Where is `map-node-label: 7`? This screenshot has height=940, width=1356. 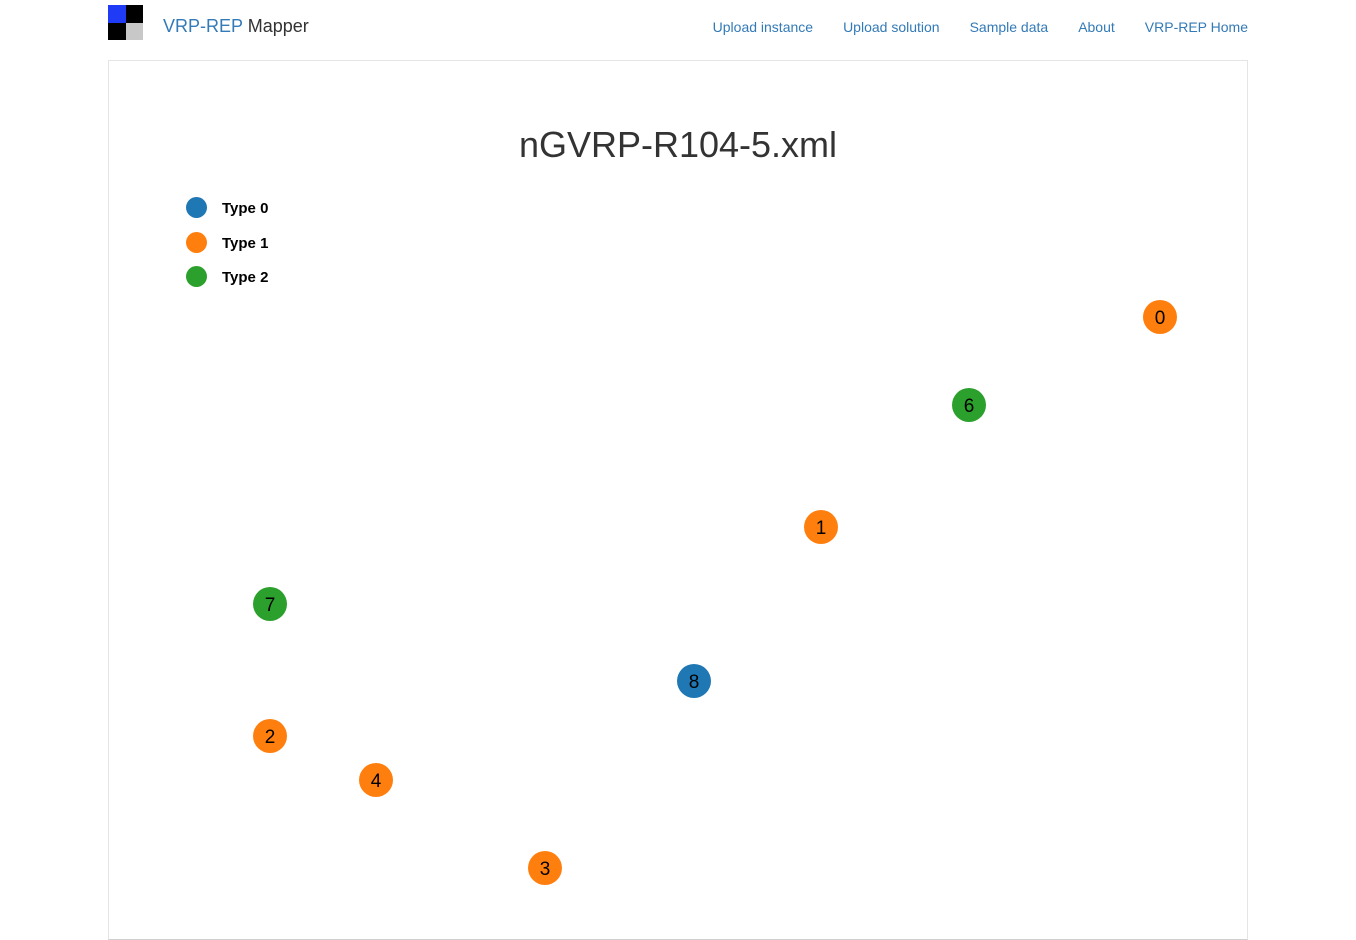 map-node-label: 7 is located at coordinates (270, 605).